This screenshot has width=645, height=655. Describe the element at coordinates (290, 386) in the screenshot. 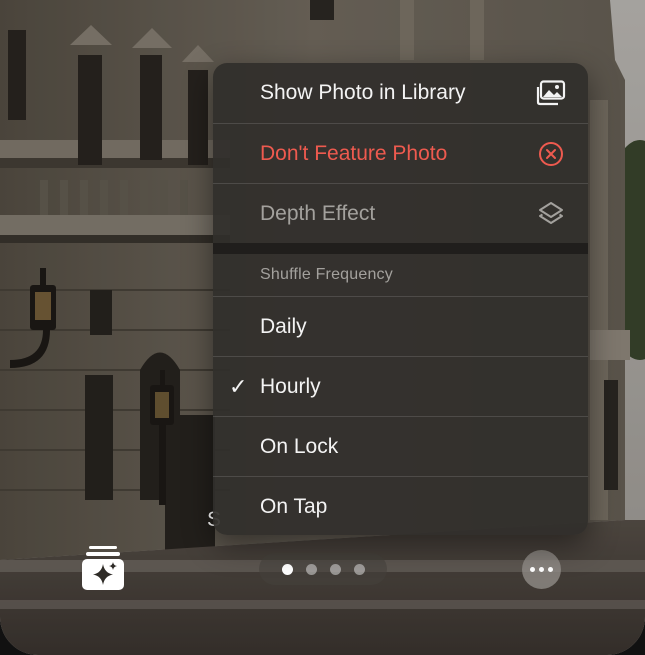

I see `option-label: Hourly` at that location.